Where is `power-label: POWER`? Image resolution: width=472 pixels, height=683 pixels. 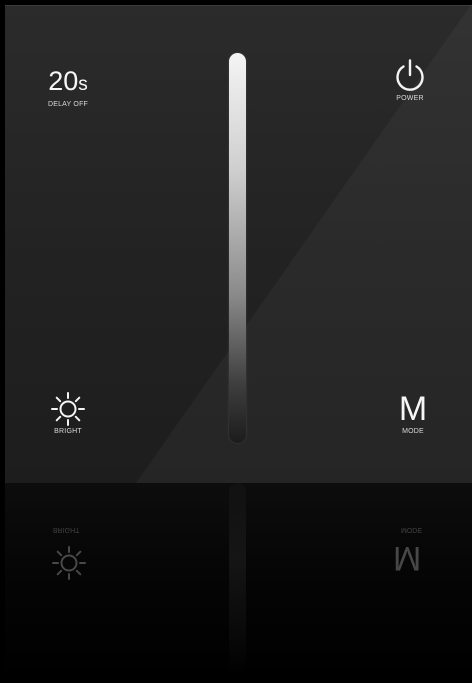
power-label: POWER is located at coordinates (410, 98).